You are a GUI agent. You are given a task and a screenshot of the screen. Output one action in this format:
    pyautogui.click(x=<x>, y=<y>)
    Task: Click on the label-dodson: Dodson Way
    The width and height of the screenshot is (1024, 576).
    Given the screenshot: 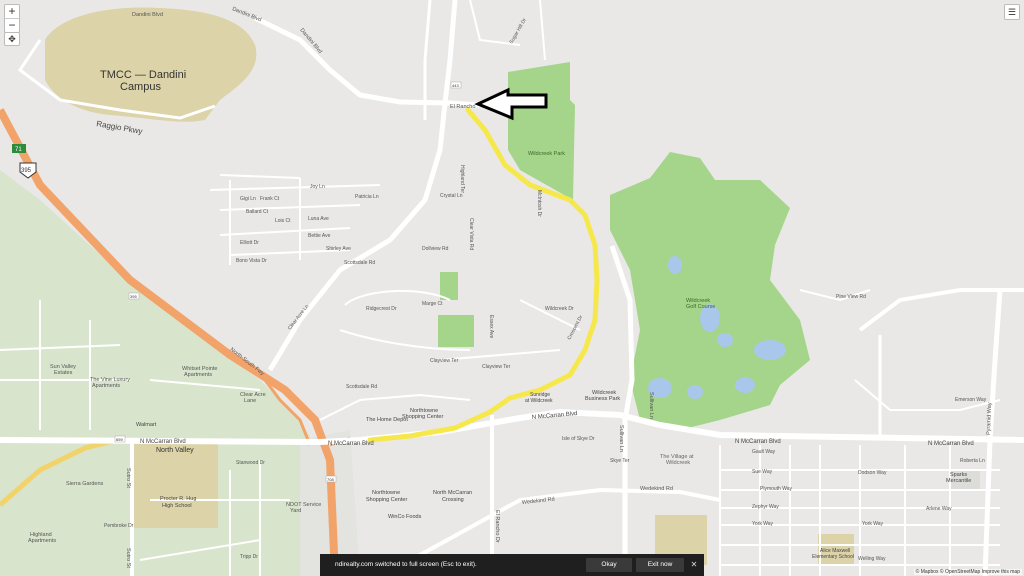 What is the action you would take?
    pyautogui.click(x=872, y=473)
    